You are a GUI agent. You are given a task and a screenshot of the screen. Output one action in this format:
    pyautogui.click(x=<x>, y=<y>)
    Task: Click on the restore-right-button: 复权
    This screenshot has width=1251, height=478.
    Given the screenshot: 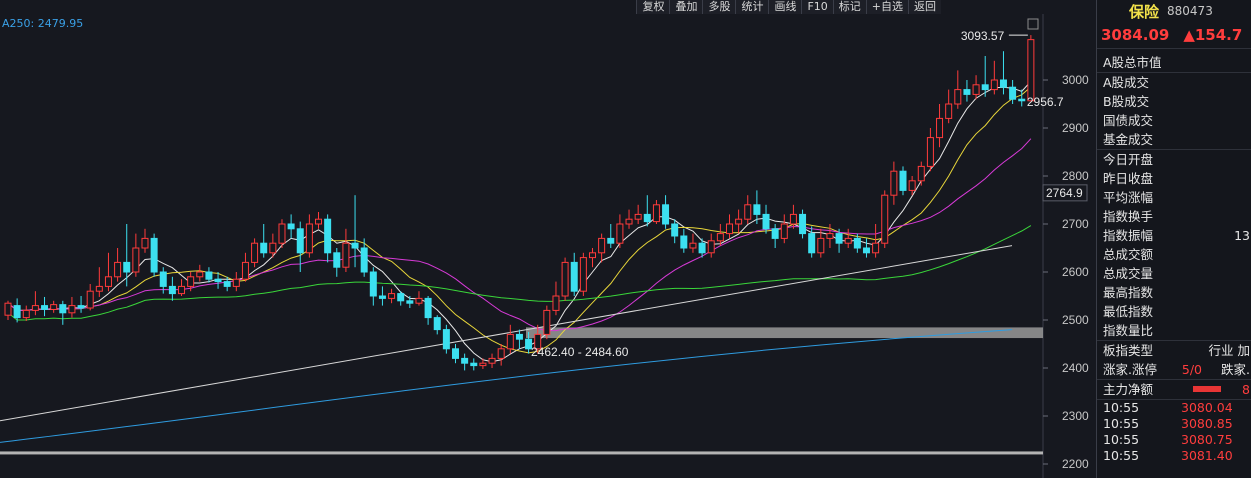 What is the action you would take?
    pyautogui.click(x=653, y=7)
    